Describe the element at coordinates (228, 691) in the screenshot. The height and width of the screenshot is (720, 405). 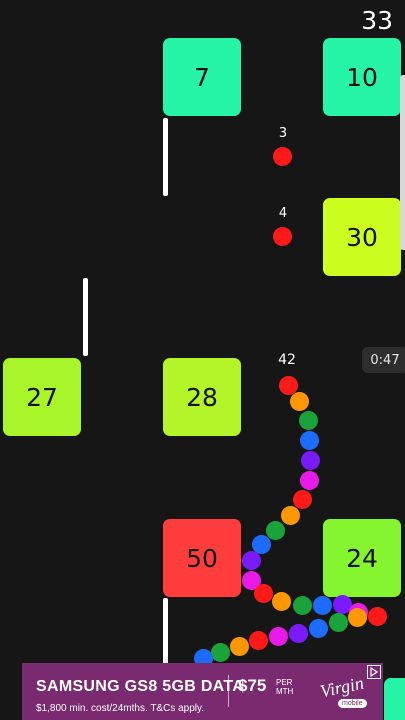
I see `ad-divider` at that location.